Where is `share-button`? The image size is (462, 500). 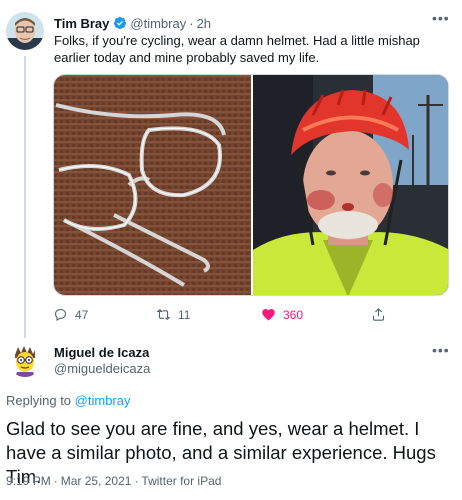 share-button is located at coordinates (378, 314).